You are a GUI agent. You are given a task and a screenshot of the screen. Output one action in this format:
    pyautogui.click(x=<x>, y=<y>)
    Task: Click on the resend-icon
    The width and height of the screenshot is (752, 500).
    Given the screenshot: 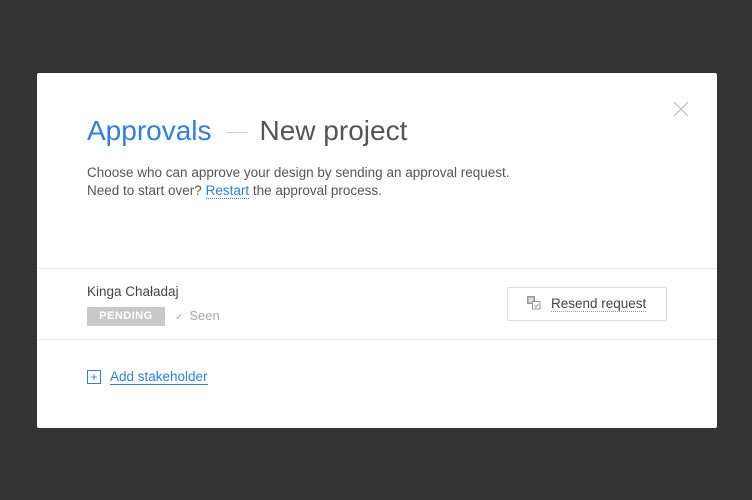 What is the action you would take?
    pyautogui.click(x=534, y=303)
    